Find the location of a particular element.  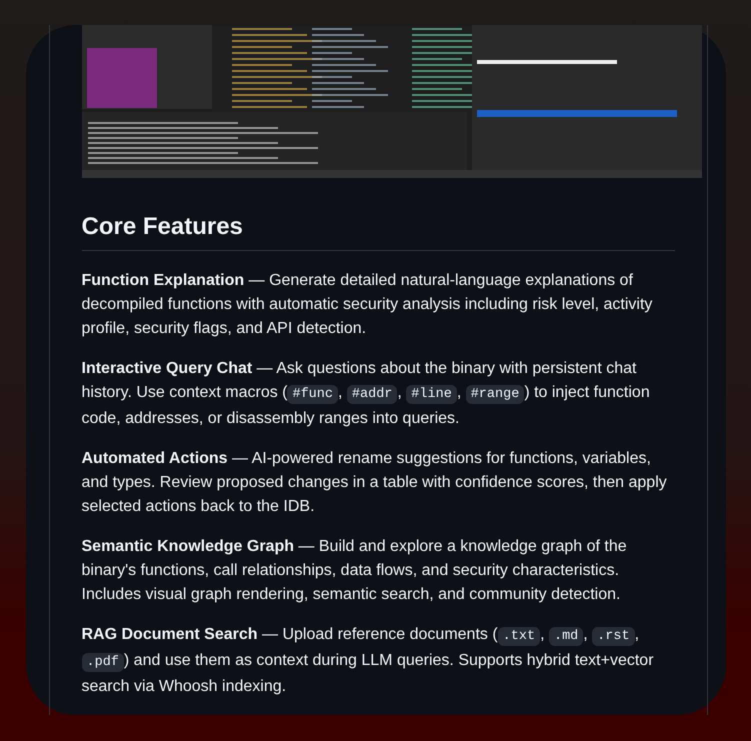

feature-paragraph: RAG Document Search — Upload reference documents ( .txt , .md , .rst , .pdf ) and use them as context during LLM queries. Supports hybrid text+vector search via Whoosh indexing. is located at coordinates (368, 661).